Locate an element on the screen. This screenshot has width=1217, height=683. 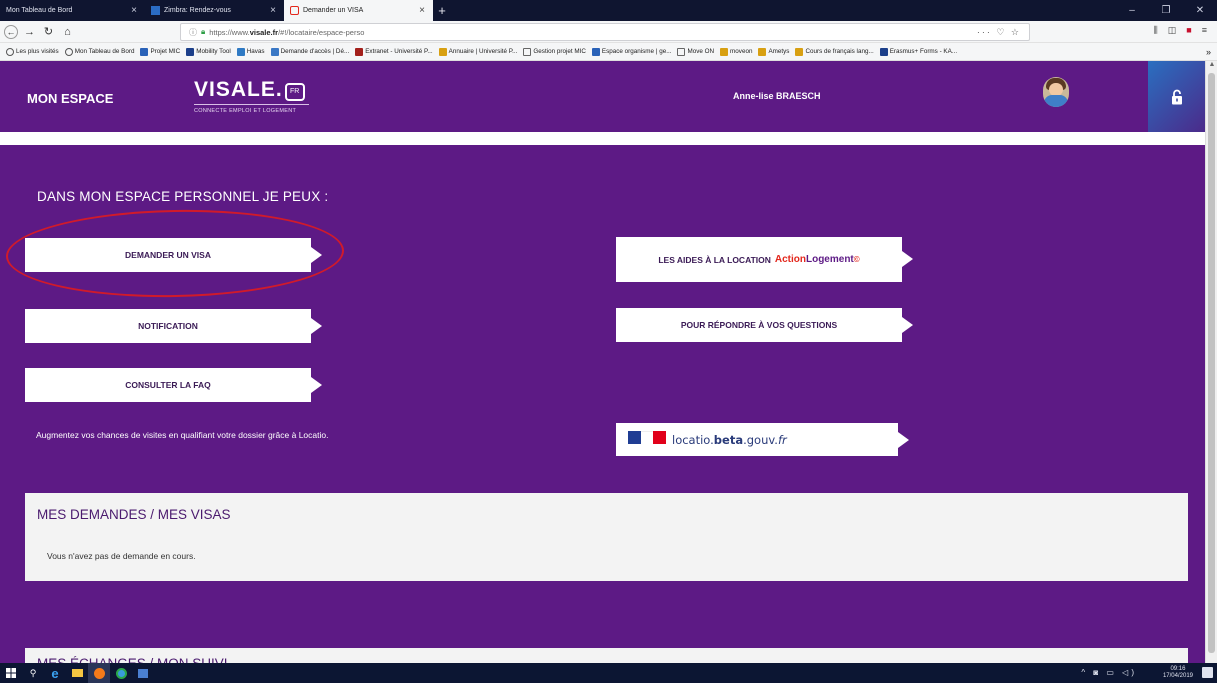
tab-label: Mon Tableau de Bord is located at coordinates (39, 10).